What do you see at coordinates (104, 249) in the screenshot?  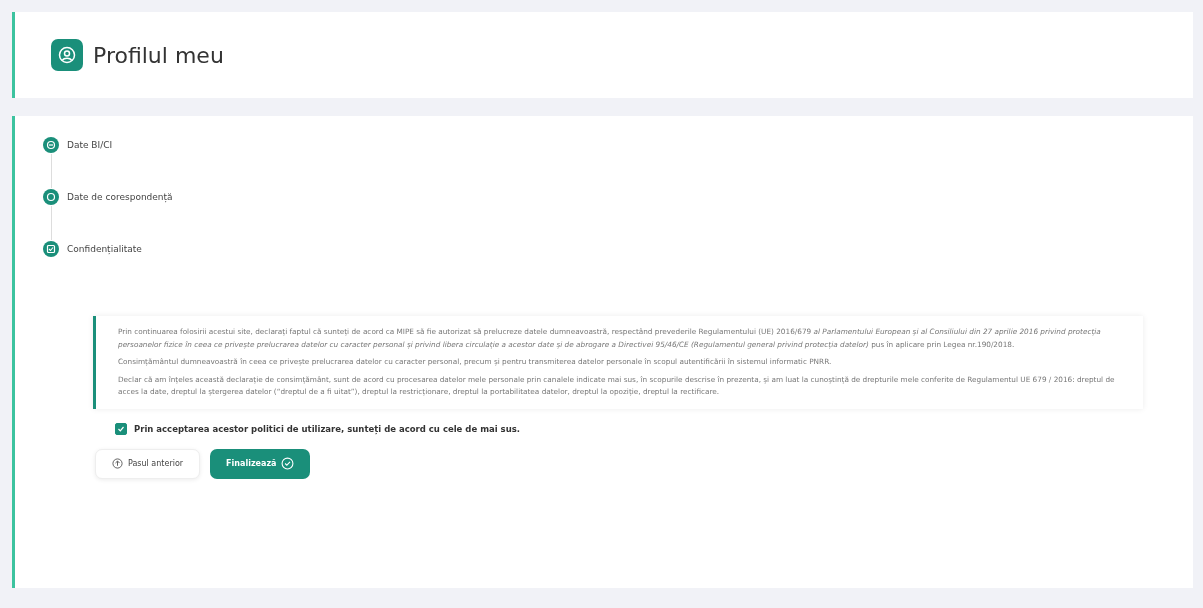 I see `step-label: Confidențialitate` at bounding box center [104, 249].